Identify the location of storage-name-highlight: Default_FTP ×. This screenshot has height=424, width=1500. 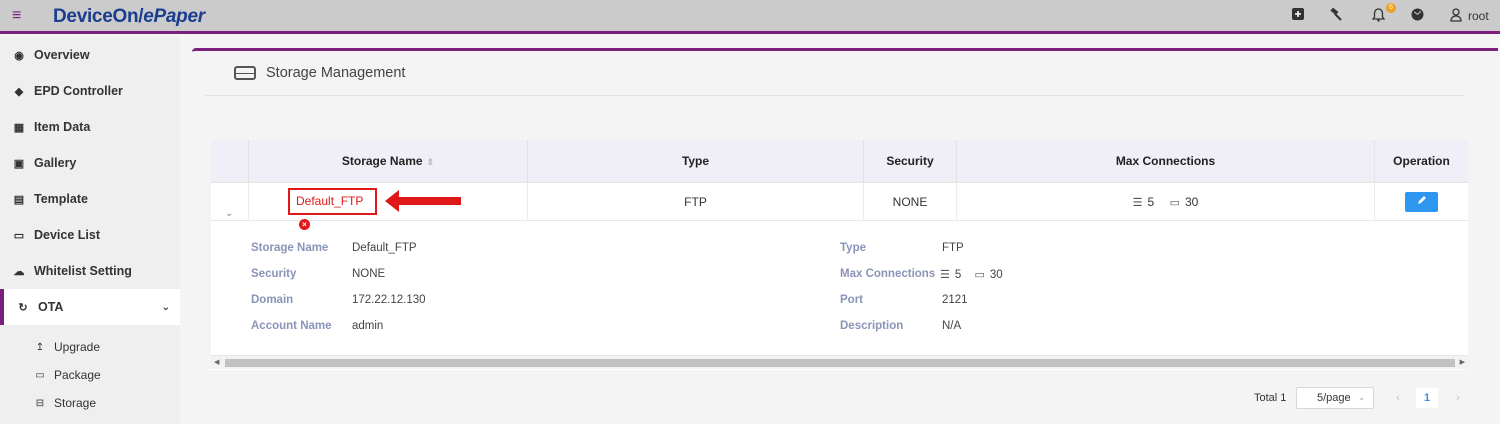
(332, 209).